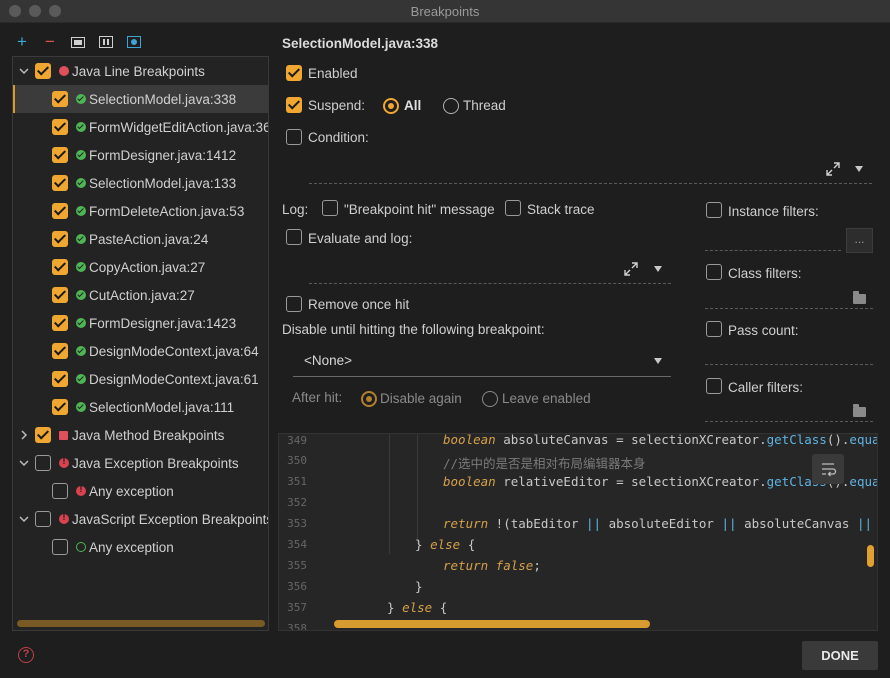 Image resolution: width=890 pixels, height=678 pixels. I want to click on after-hit-label: After hit:, so click(317, 397).